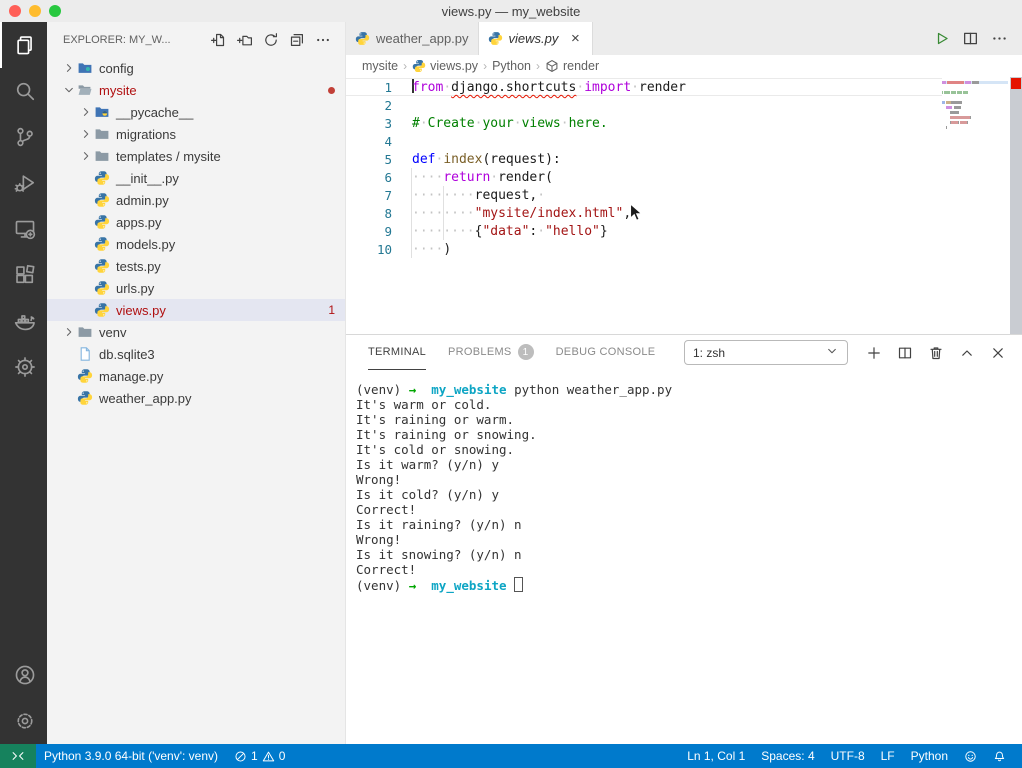 This screenshot has height=768, width=1022. What do you see at coordinates (196, 156) in the screenshot?
I see `tree-item-templates-mysite: templates / mysite` at bounding box center [196, 156].